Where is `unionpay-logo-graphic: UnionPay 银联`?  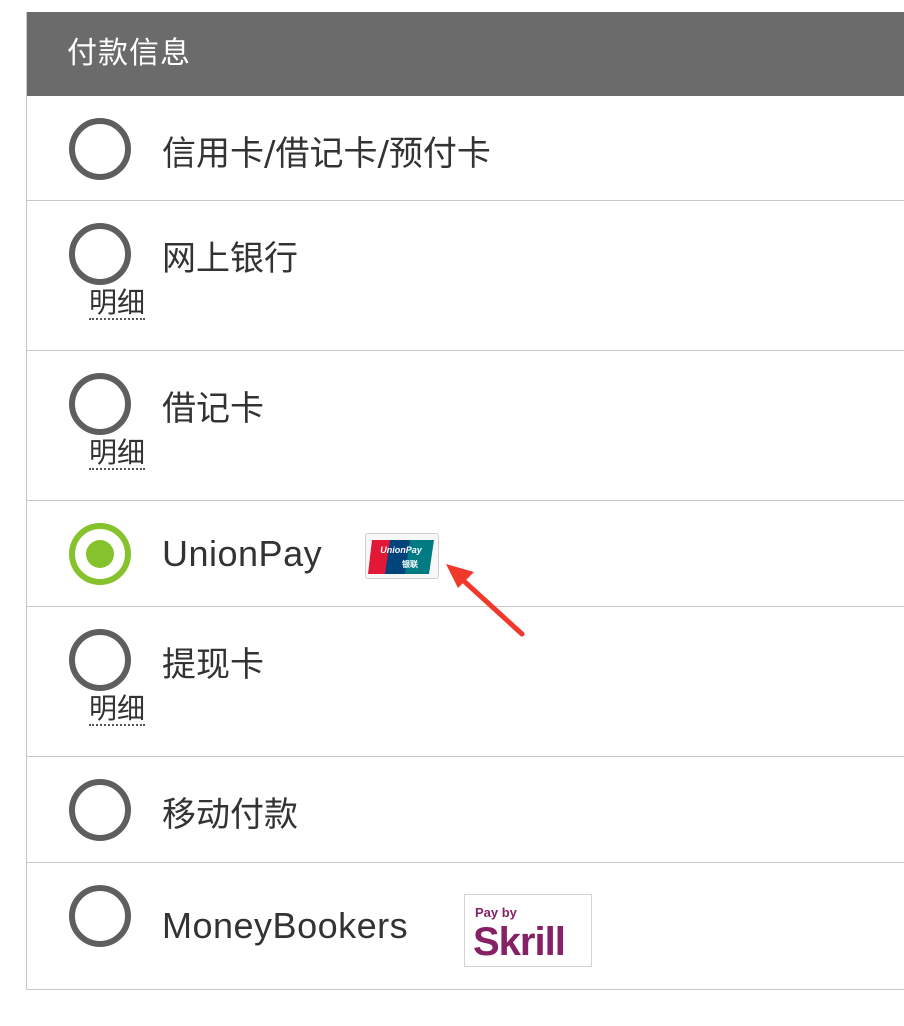
unionpay-logo-graphic: UnionPay 银联 is located at coordinates (401, 557).